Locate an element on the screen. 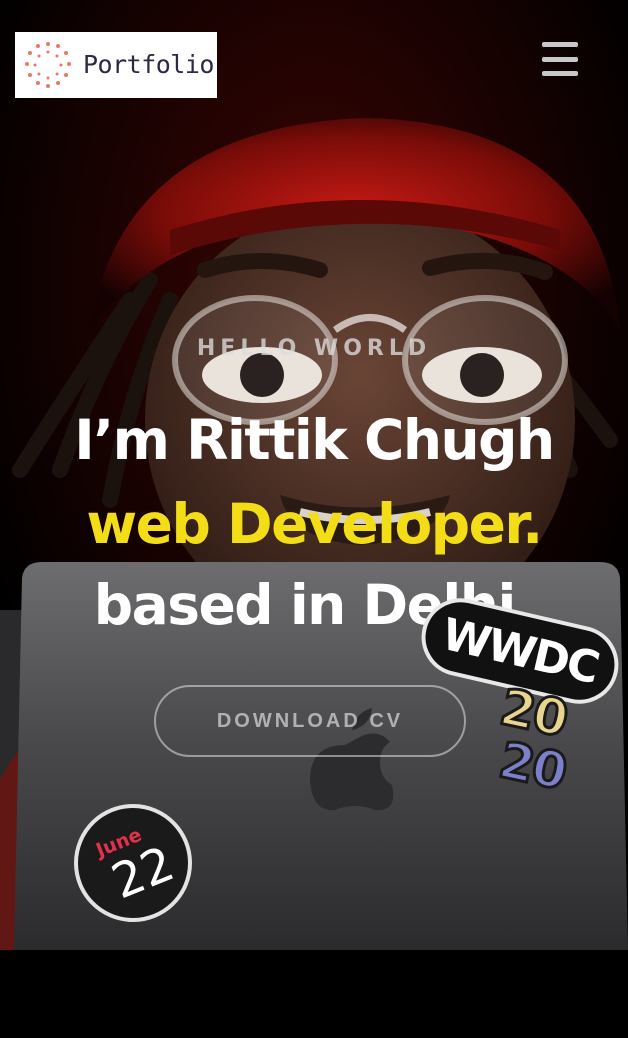  logo-text: Portfolio is located at coordinates (148, 64).